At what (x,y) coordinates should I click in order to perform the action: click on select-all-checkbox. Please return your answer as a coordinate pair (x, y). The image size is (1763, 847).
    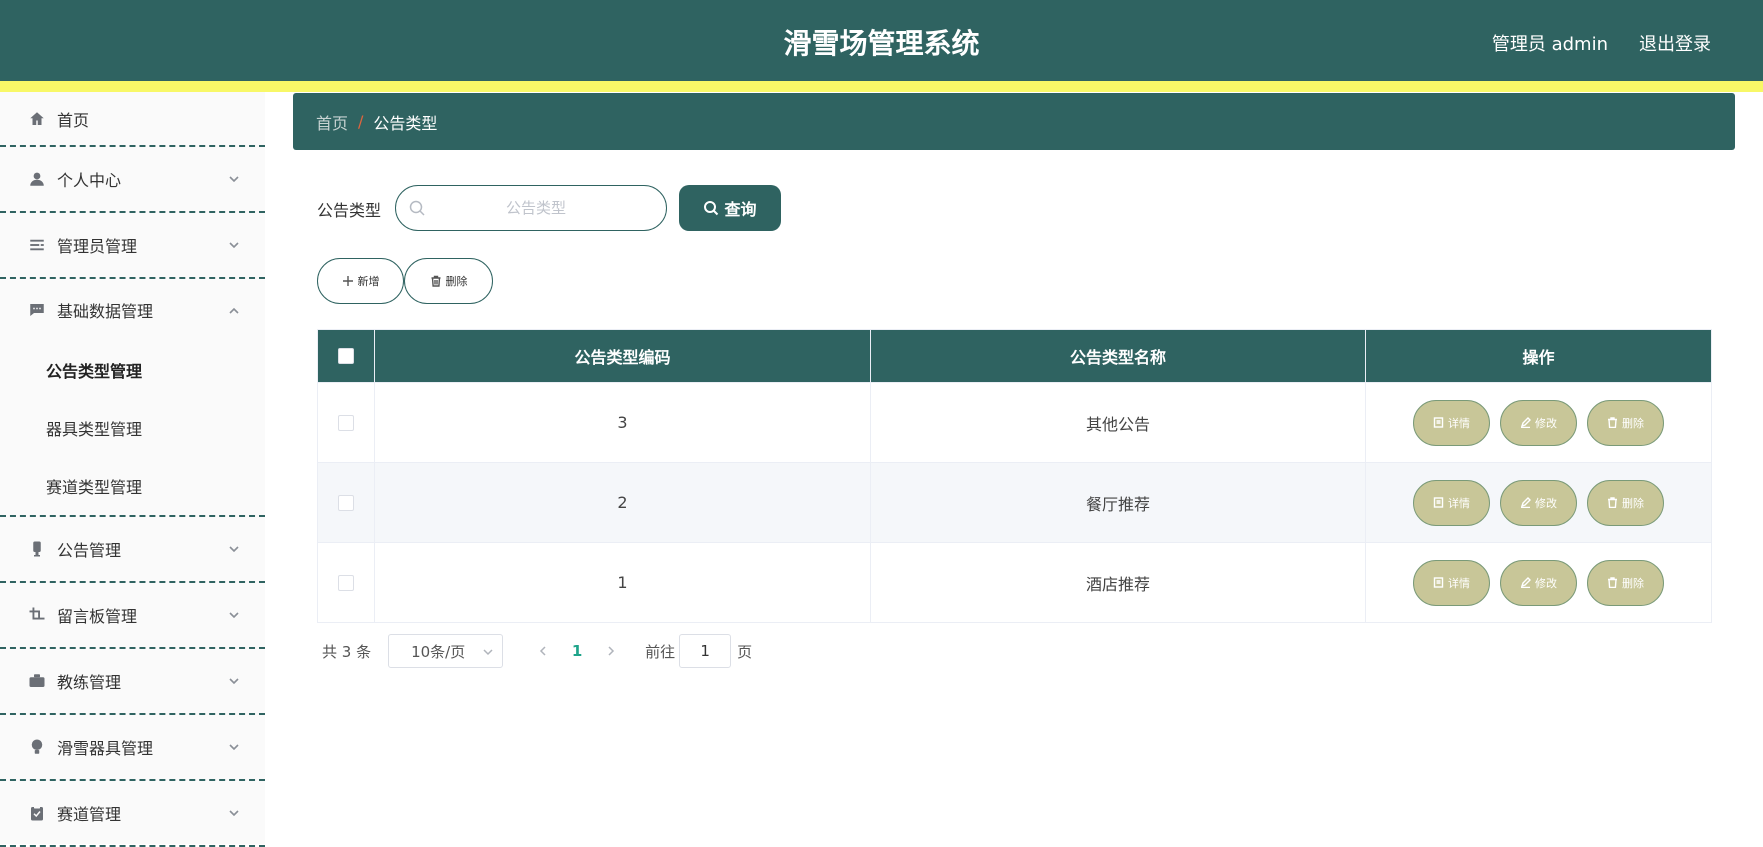
    Looking at the image, I should click on (346, 356).